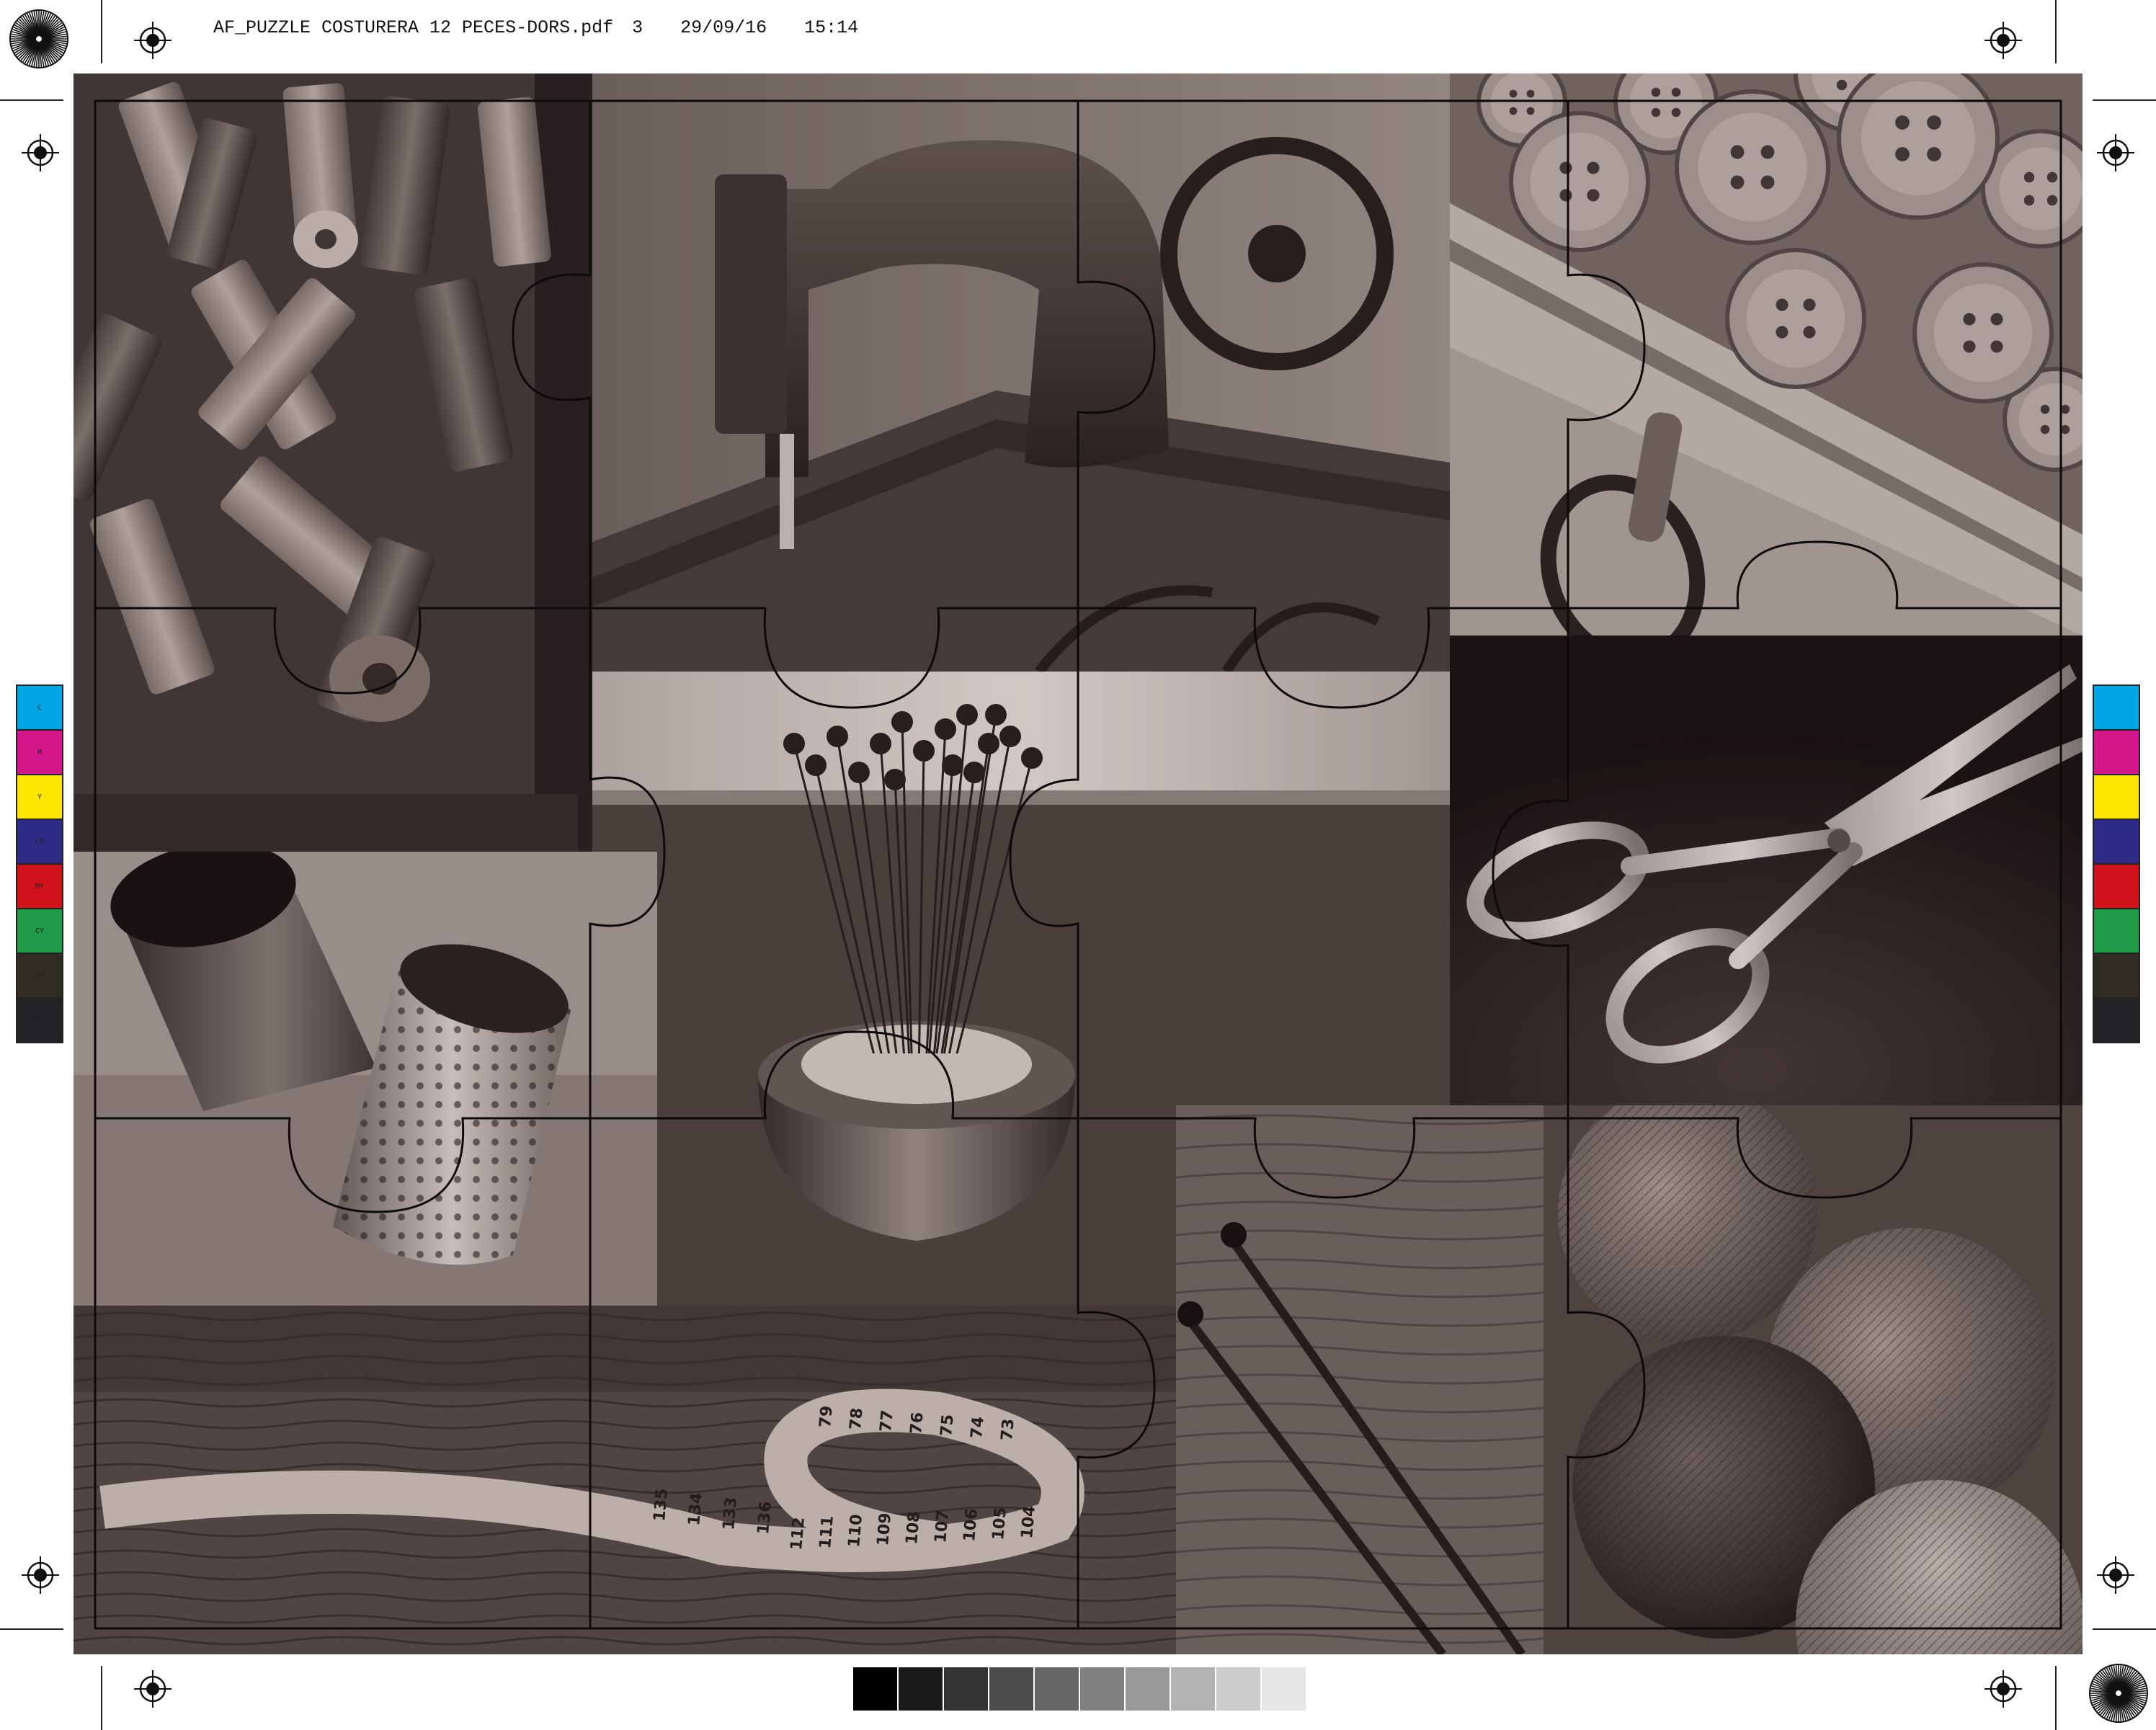 The height and width of the screenshot is (1730, 2156). Describe the element at coordinates (723, 27) in the screenshot. I see `slug-date: 29/09/16` at that location.